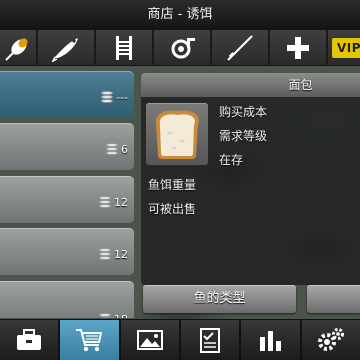  I want to click on tab-rods, so click(241, 48).